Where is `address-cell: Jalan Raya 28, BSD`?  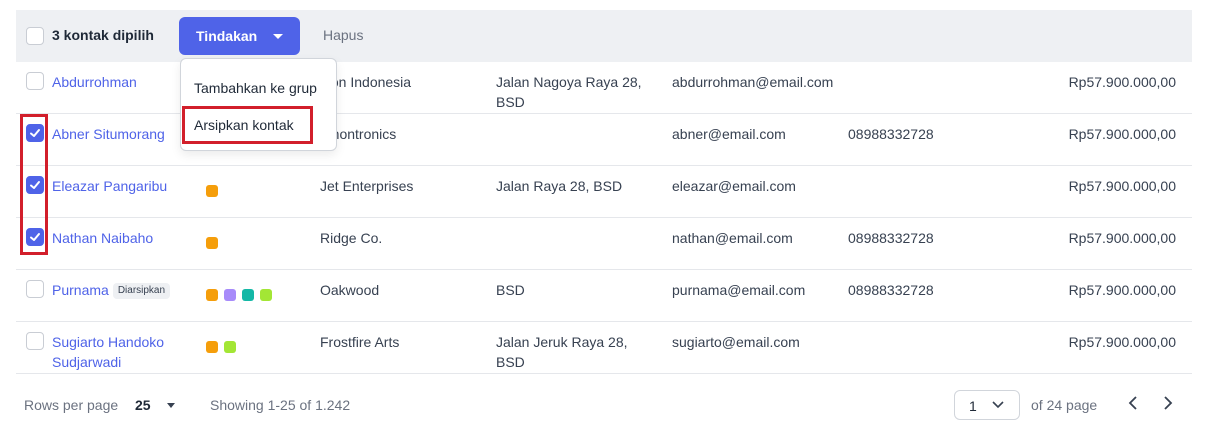
address-cell: Jalan Raya 28, BSD is located at coordinates (559, 186).